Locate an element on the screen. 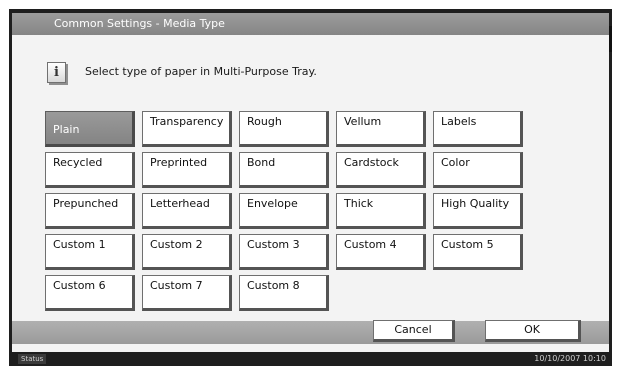 The width and height of the screenshot is (620, 374). media-type-button-transparency: Transparency is located at coordinates (187, 129).